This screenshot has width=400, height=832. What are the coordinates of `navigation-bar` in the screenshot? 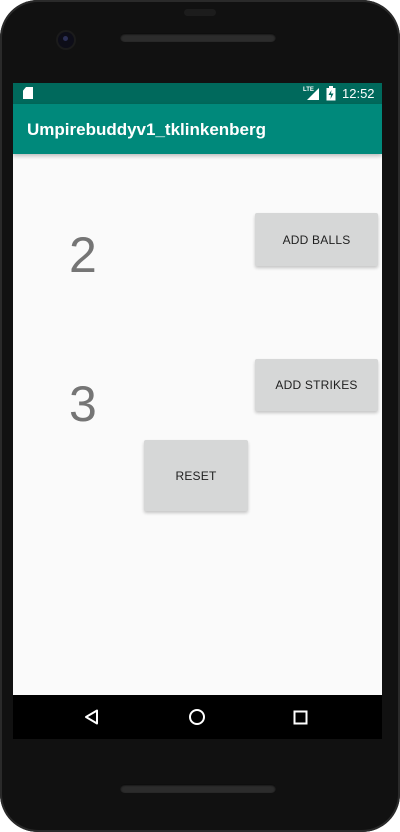 It's located at (197, 717).